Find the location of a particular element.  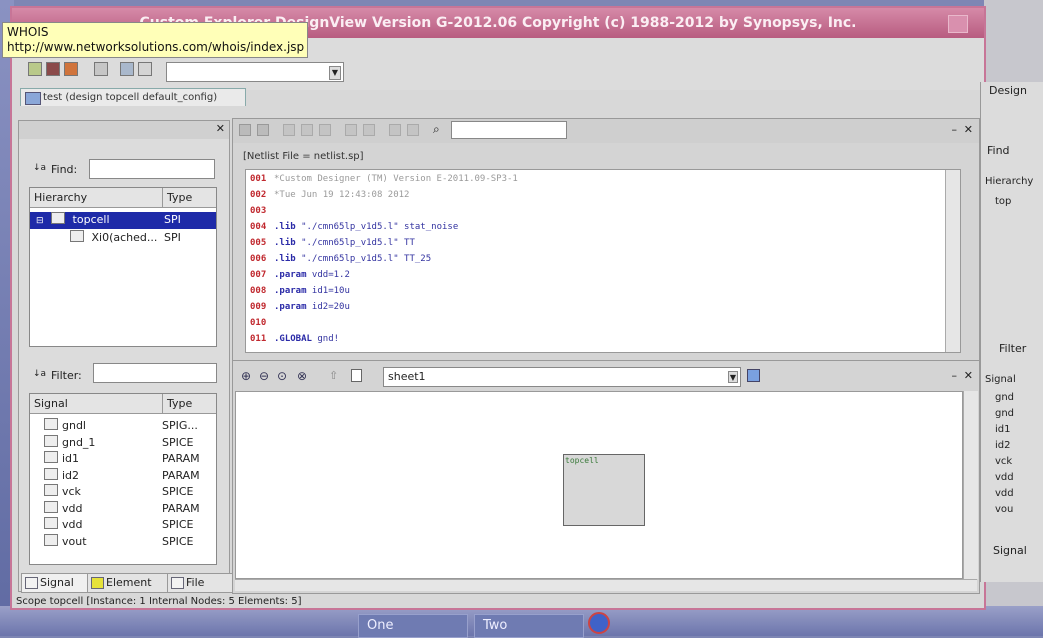

signal-icon is located at coordinates (51, 440).